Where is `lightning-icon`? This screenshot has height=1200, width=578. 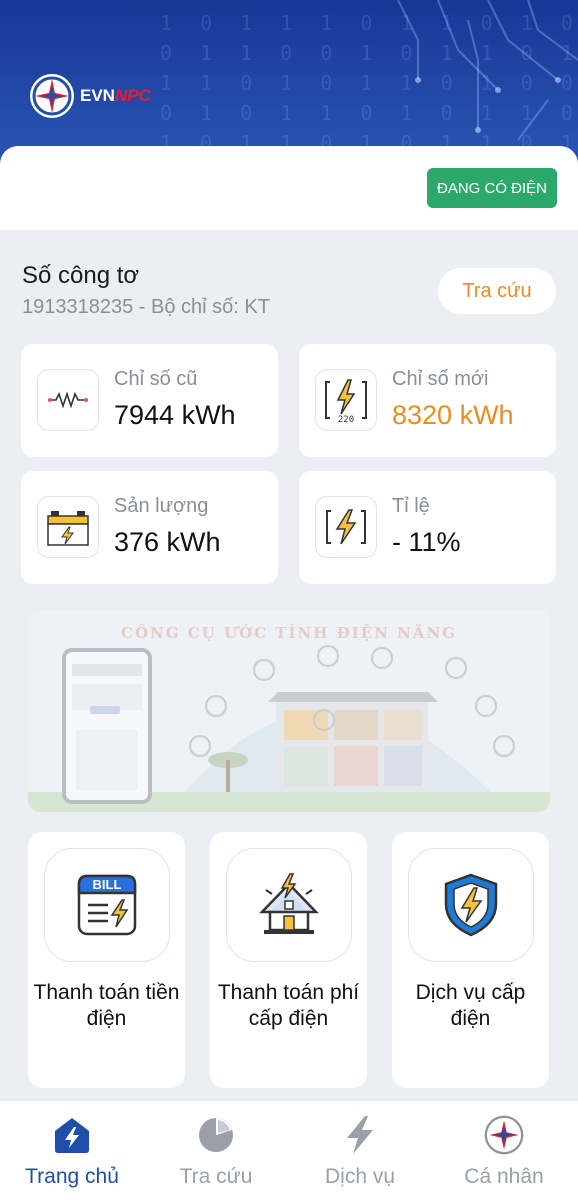 lightning-icon is located at coordinates (360, 1135).